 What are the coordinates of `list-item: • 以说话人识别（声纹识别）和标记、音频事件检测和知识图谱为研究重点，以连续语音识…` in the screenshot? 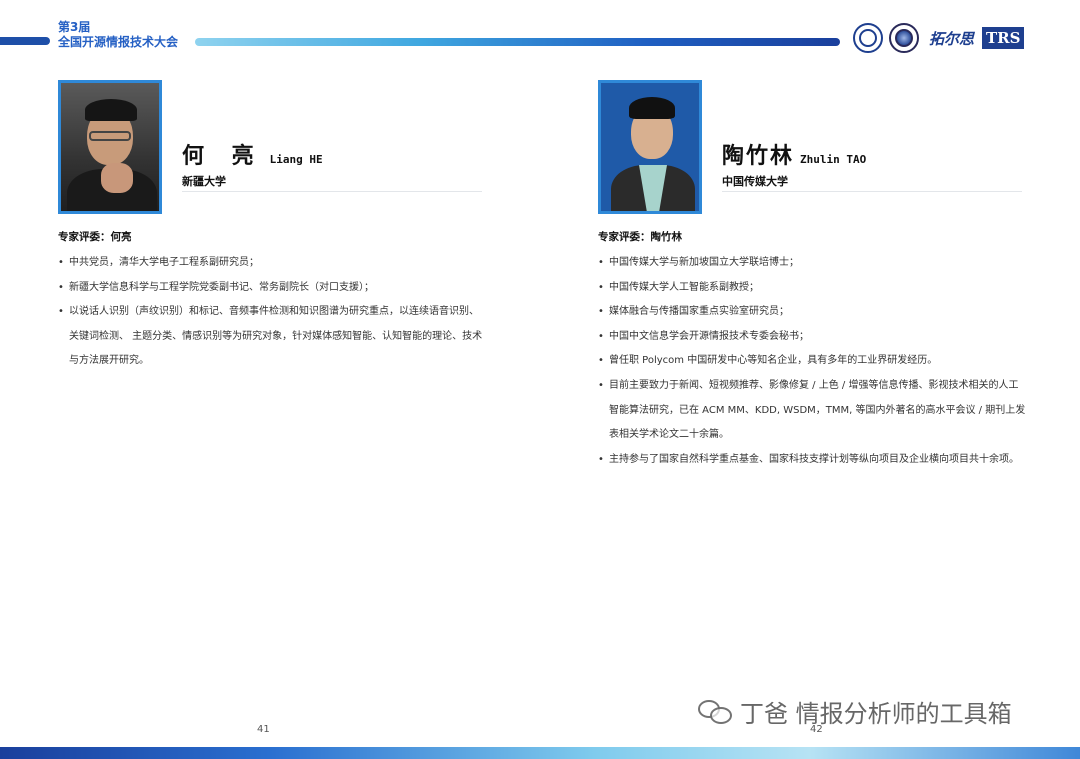 It's located at (273, 337).